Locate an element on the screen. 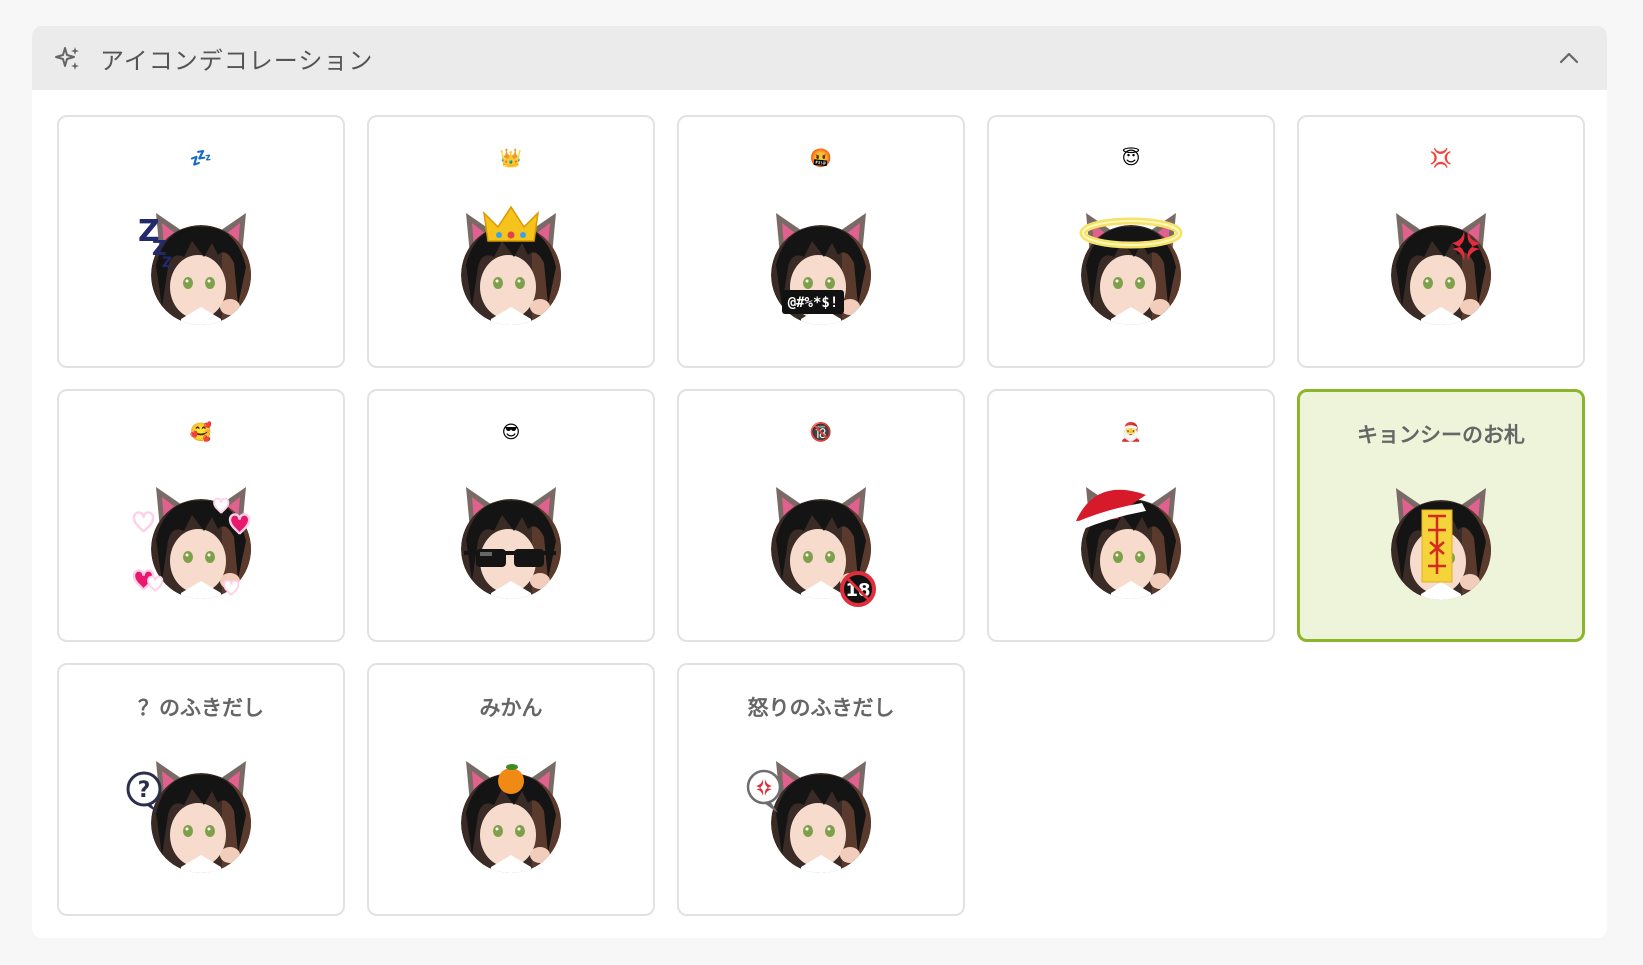 This screenshot has height=965, width=1643. decoration-card-question-bubble: ？のふきだし ? is located at coordinates (201, 789).